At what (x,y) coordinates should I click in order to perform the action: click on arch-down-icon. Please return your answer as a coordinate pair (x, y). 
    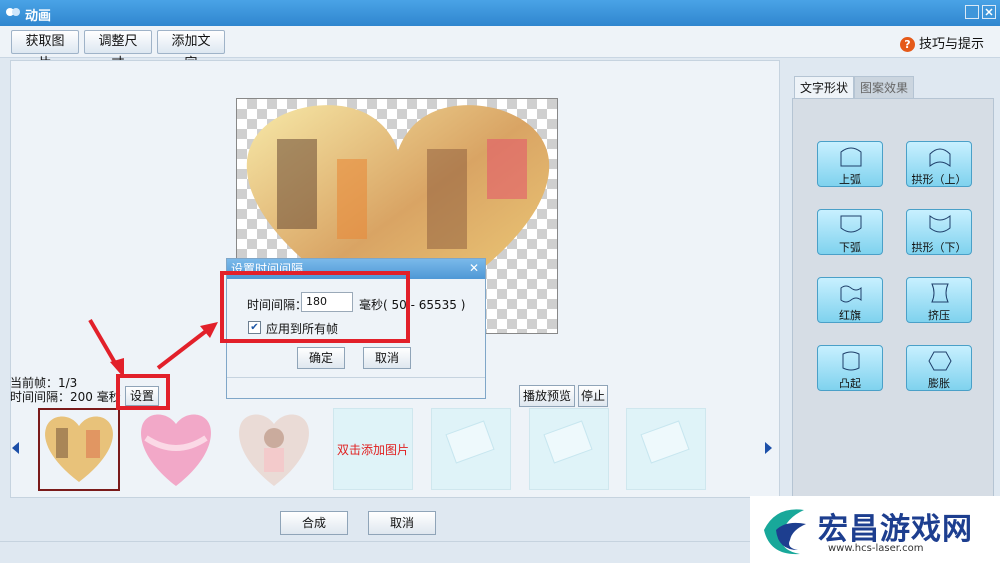
    Looking at the image, I should click on (851, 224).